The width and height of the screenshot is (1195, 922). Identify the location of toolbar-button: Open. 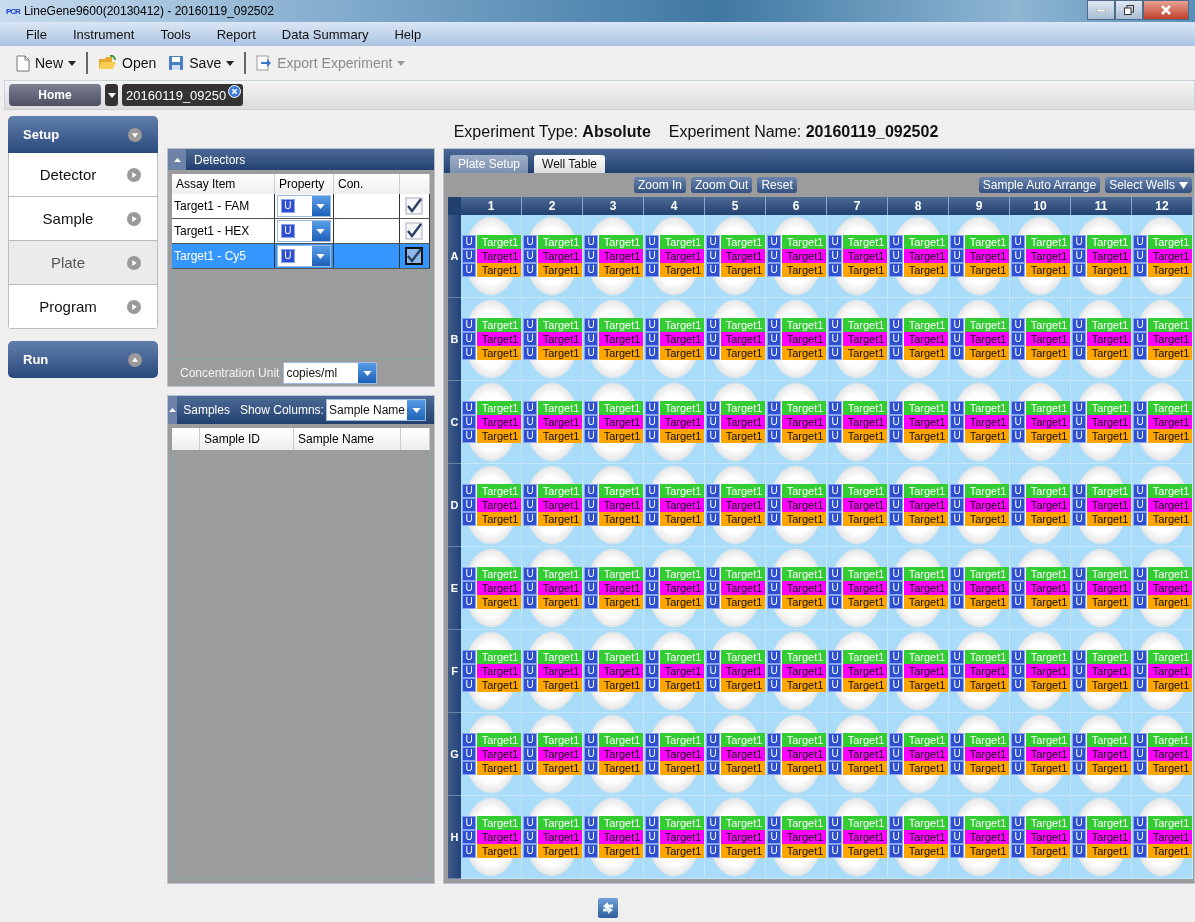
(127, 63).